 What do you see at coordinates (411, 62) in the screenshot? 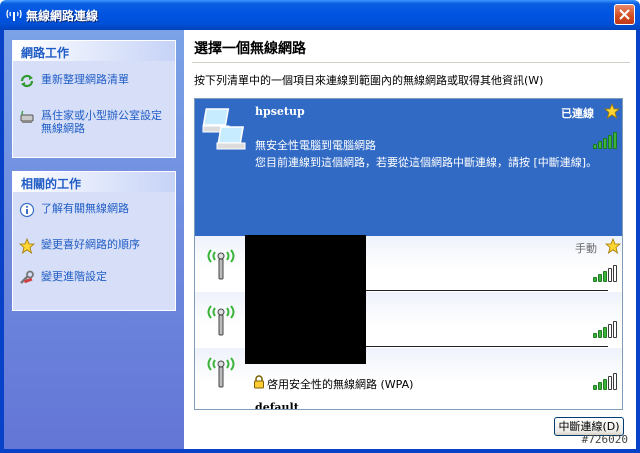
I see `title-divider` at bounding box center [411, 62].